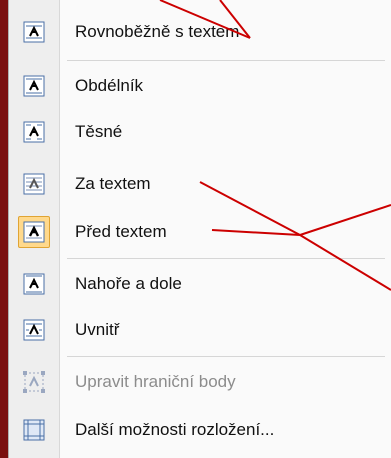  What do you see at coordinates (200, 132) in the screenshot?
I see `menu-item-tesne: Těsné` at bounding box center [200, 132].